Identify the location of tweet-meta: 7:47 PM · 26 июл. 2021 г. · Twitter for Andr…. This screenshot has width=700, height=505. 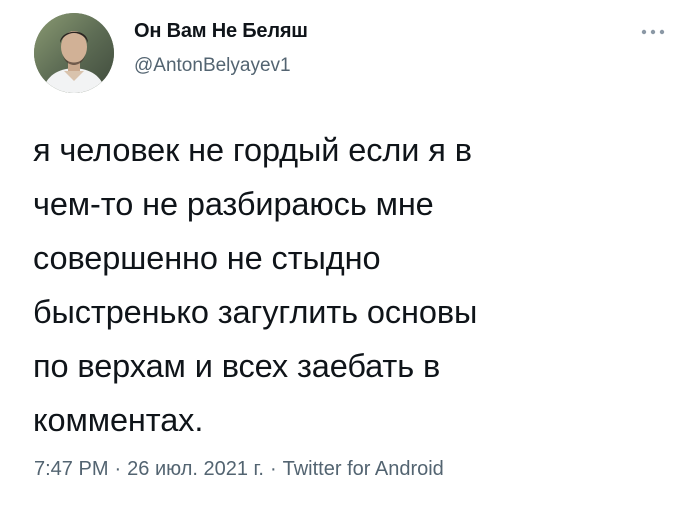
(239, 469).